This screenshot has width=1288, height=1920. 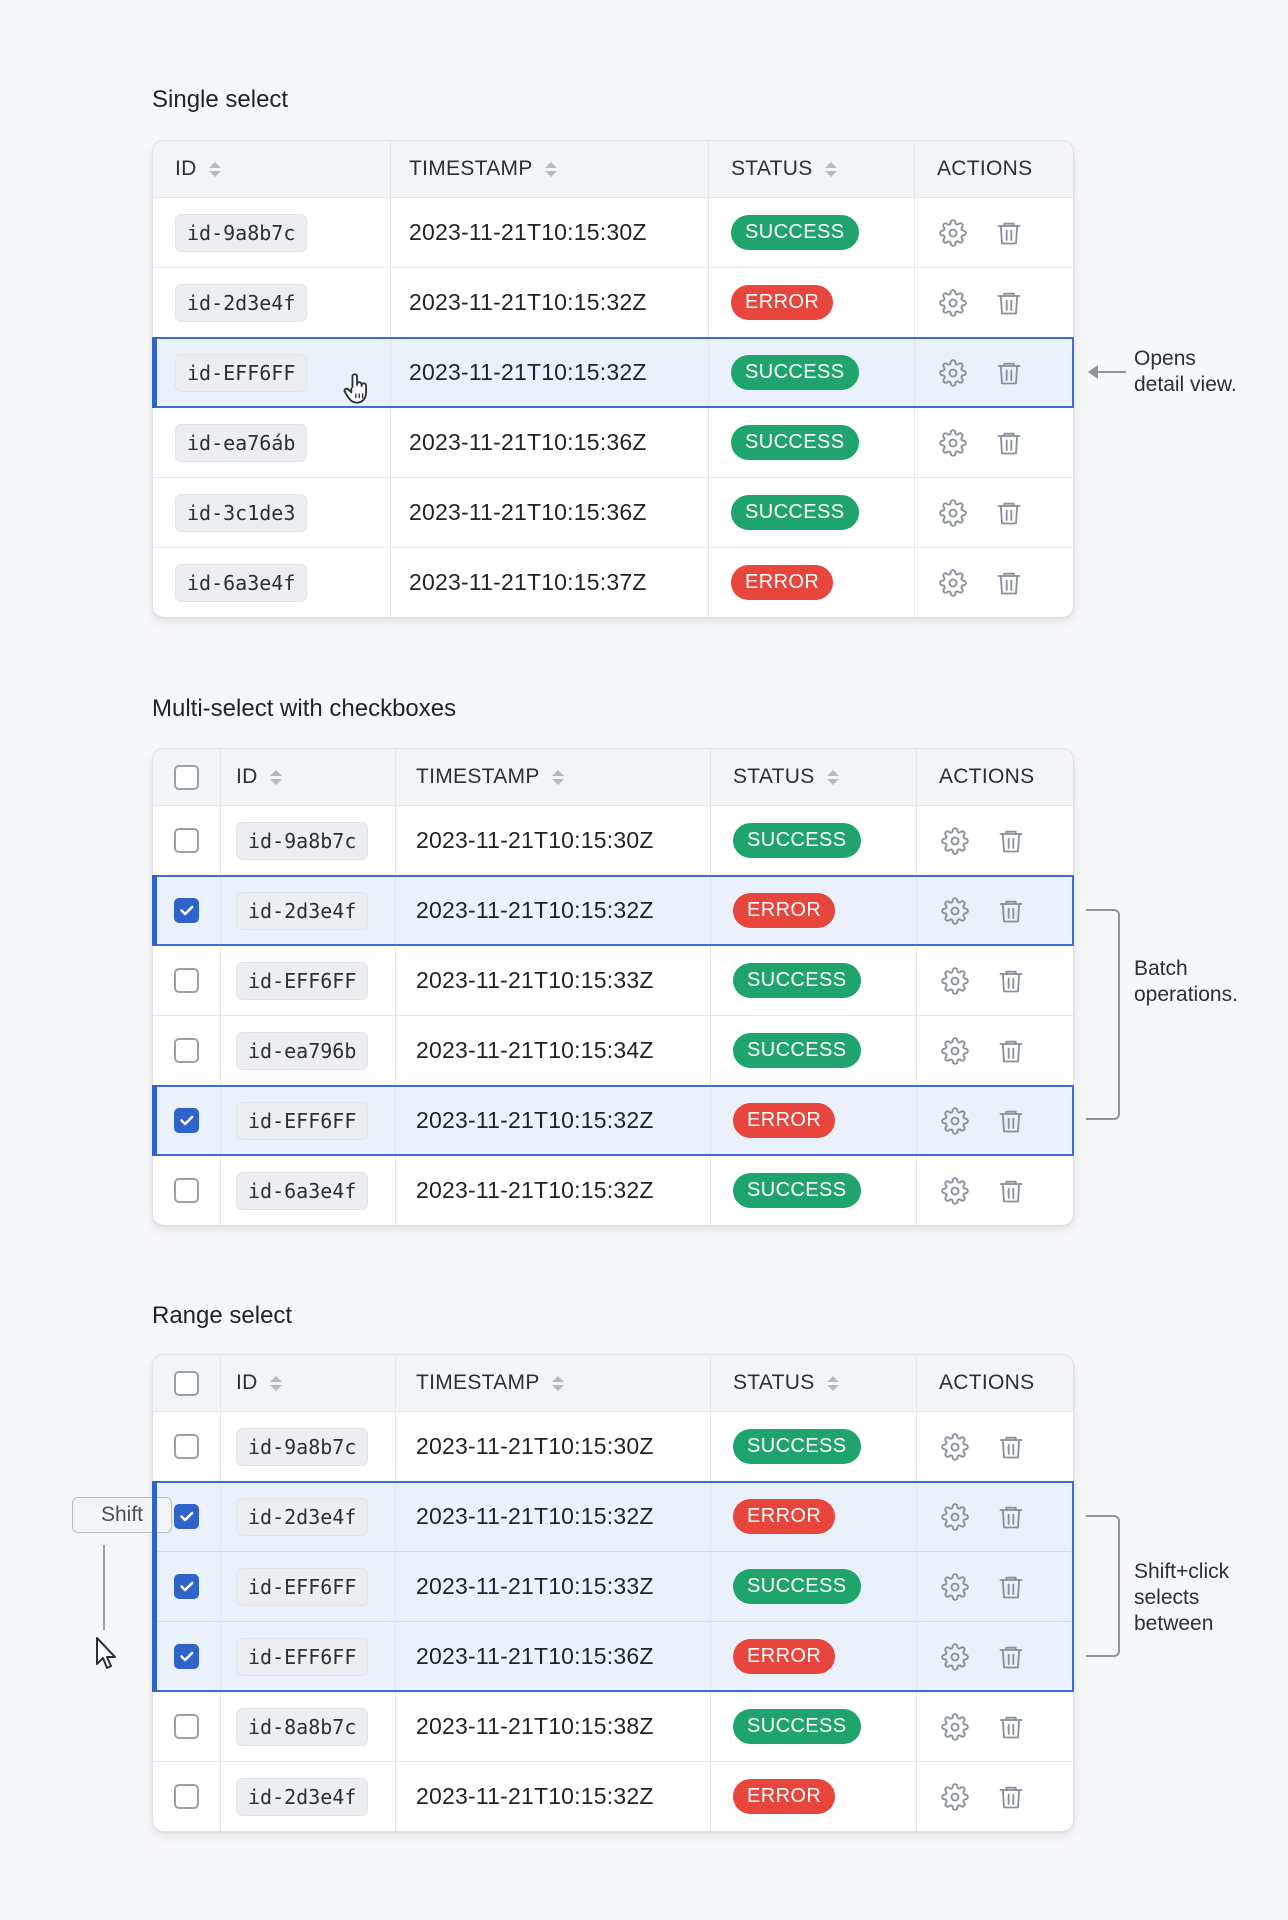 I want to click on table-row: id-3c1de3 2023-11-21T10:15:36Z SUCCESS, so click(x=613, y=512).